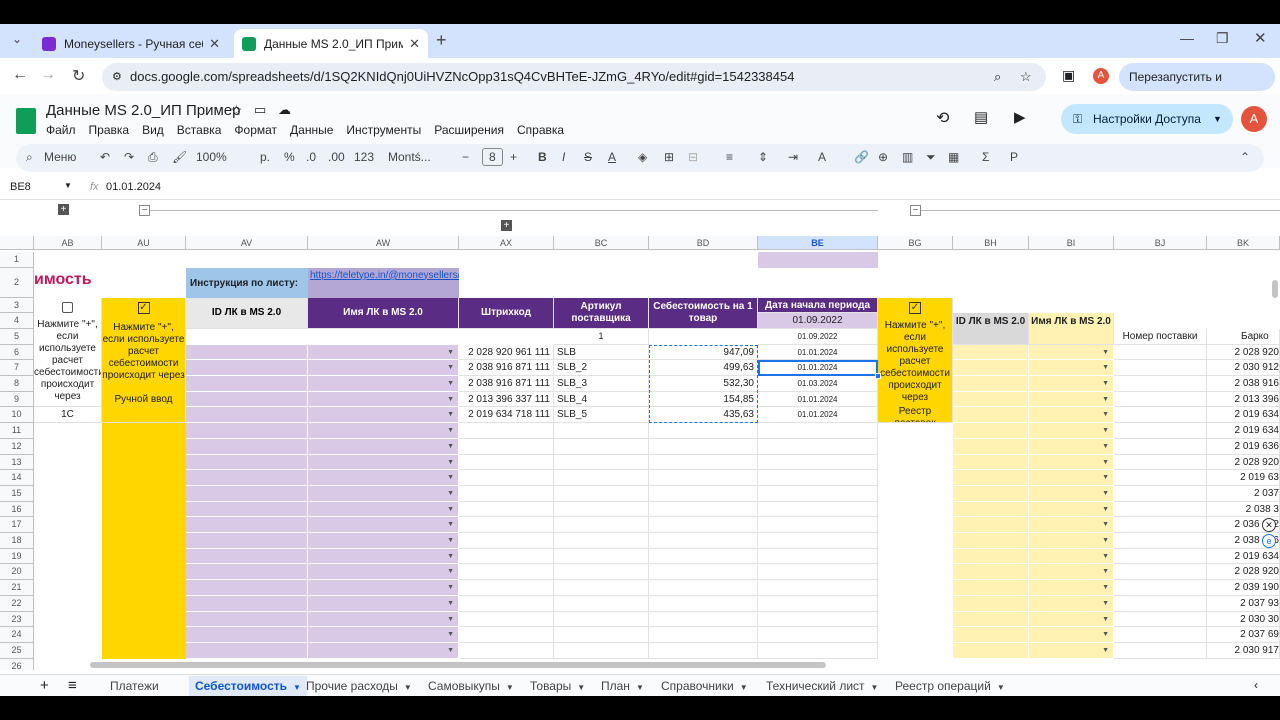 The width and height of the screenshot is (1280, 720). What do you see at coordinates (1101, 76) in the screenshot?
I see `profile-avatar: A` at bounding box center [1101, 76].